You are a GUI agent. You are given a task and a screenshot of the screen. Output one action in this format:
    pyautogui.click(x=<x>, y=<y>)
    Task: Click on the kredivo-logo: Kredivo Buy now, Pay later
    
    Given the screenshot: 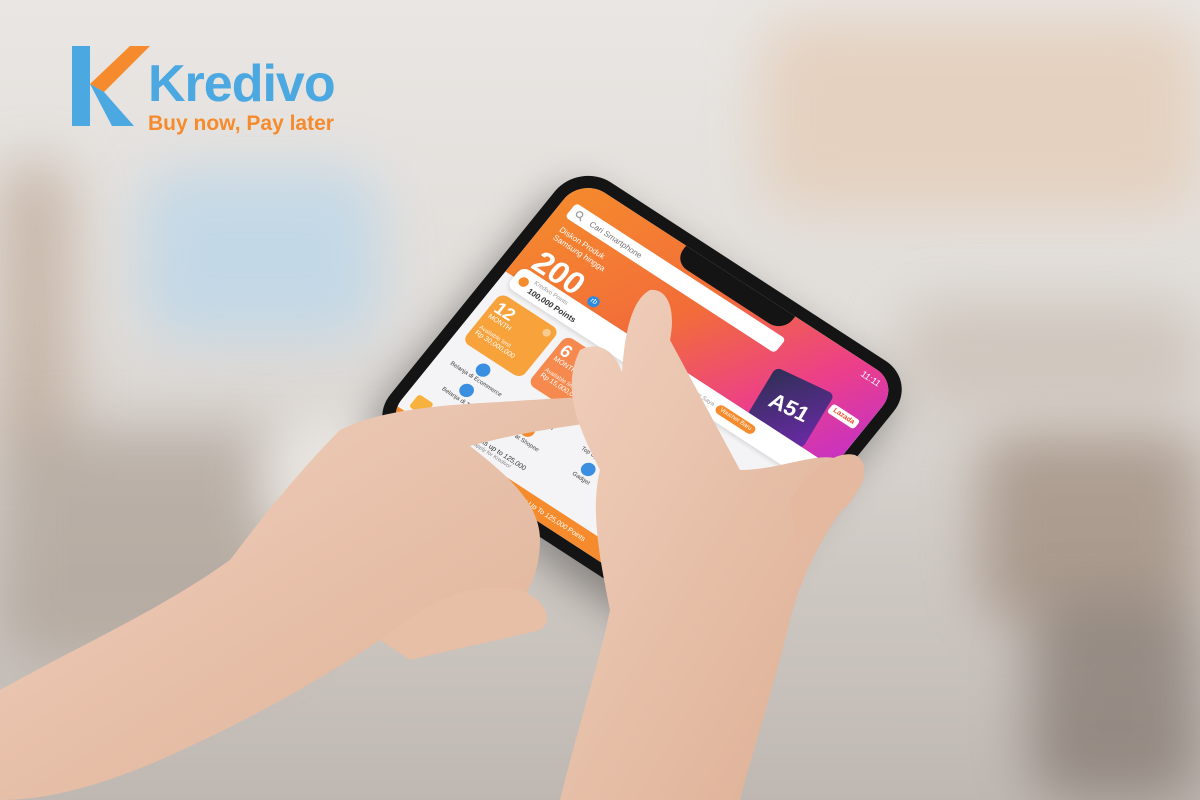 What is the action you would take?
    pyautogui.click(x=210, y=90)
    